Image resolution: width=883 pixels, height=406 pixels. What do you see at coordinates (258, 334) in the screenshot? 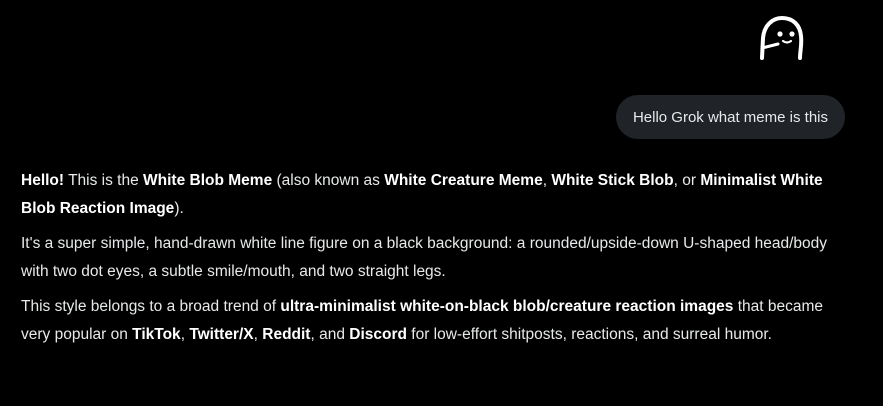
I see `response-text: ,` at bounding box center [258, 334].